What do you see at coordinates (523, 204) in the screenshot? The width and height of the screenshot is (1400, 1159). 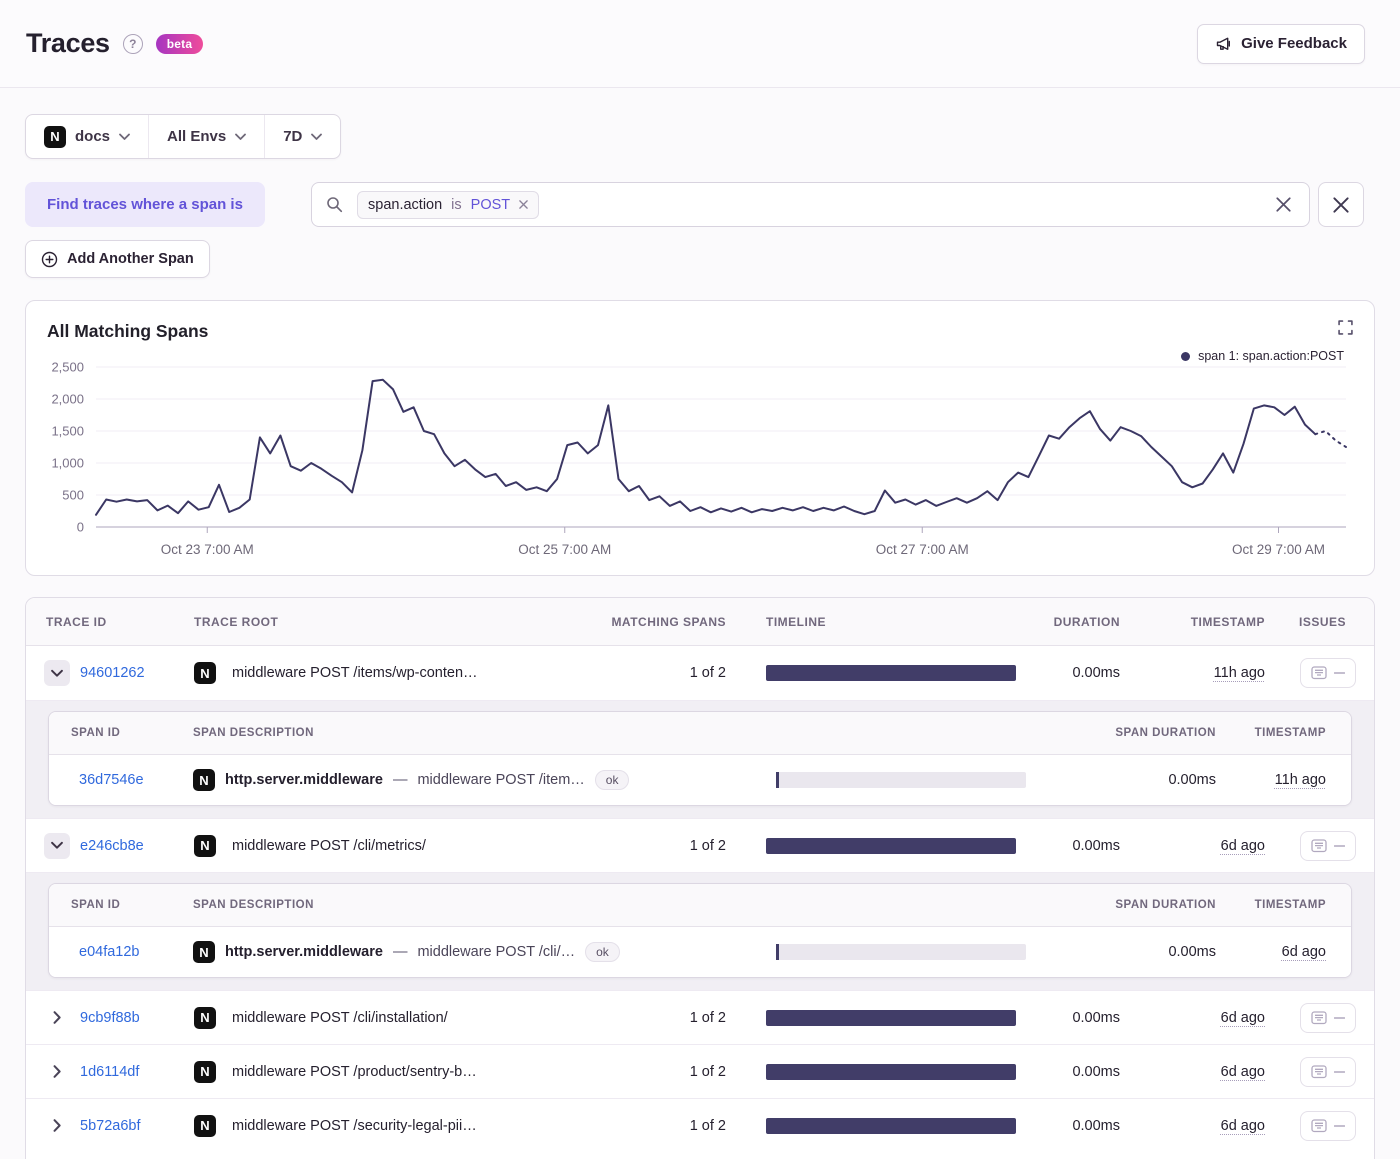 I see `remove-chip-icon` at bounding box center [523, 204].